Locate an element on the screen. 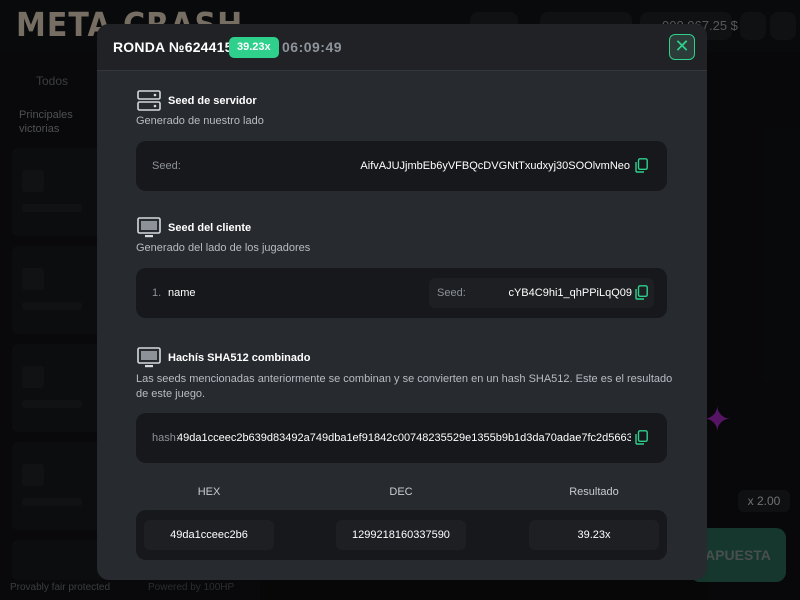 The height and width of the screenshot is (600, 800). client-seed-value: cYB4C9hi1_qhPPiLqQ09 is located at coordinates (560, 293).